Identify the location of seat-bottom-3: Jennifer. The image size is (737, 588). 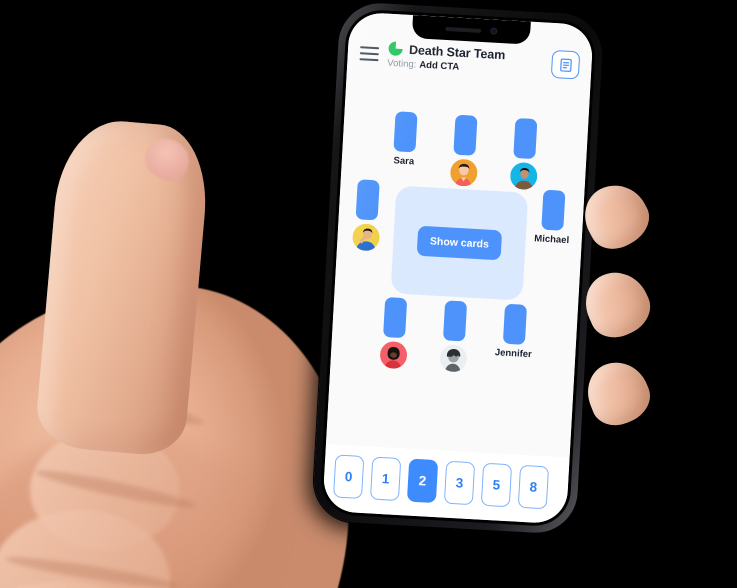
(514, 331).